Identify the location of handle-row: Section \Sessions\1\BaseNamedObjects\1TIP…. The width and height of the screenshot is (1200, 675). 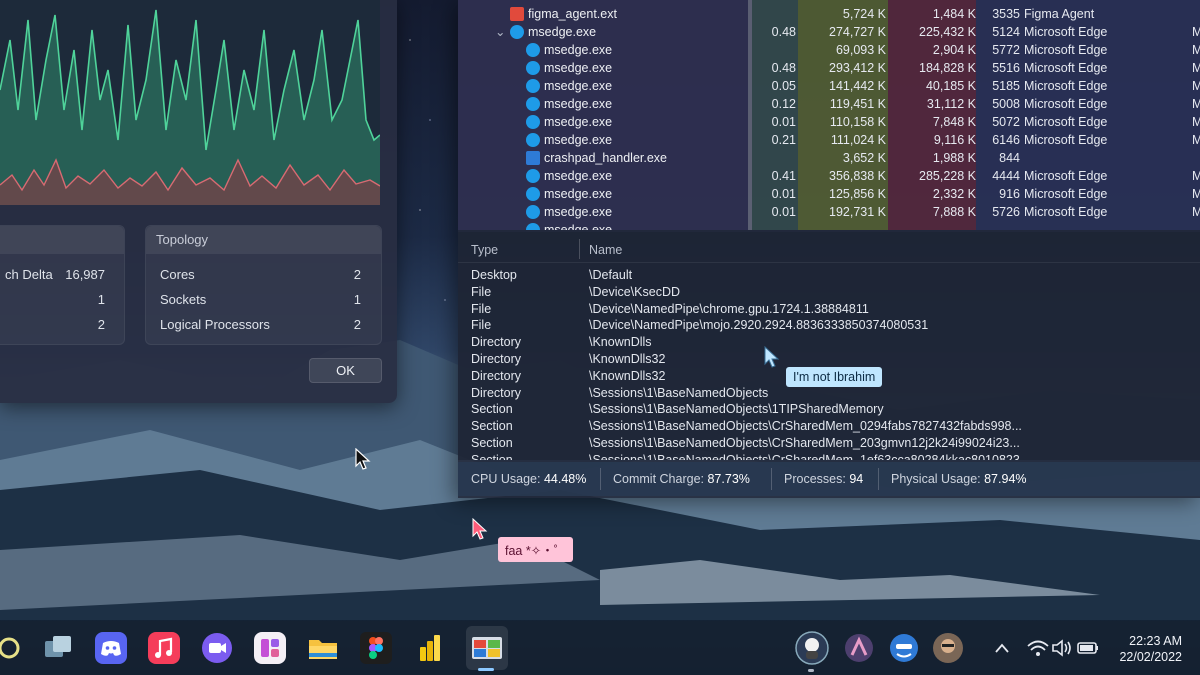
(829, 409).